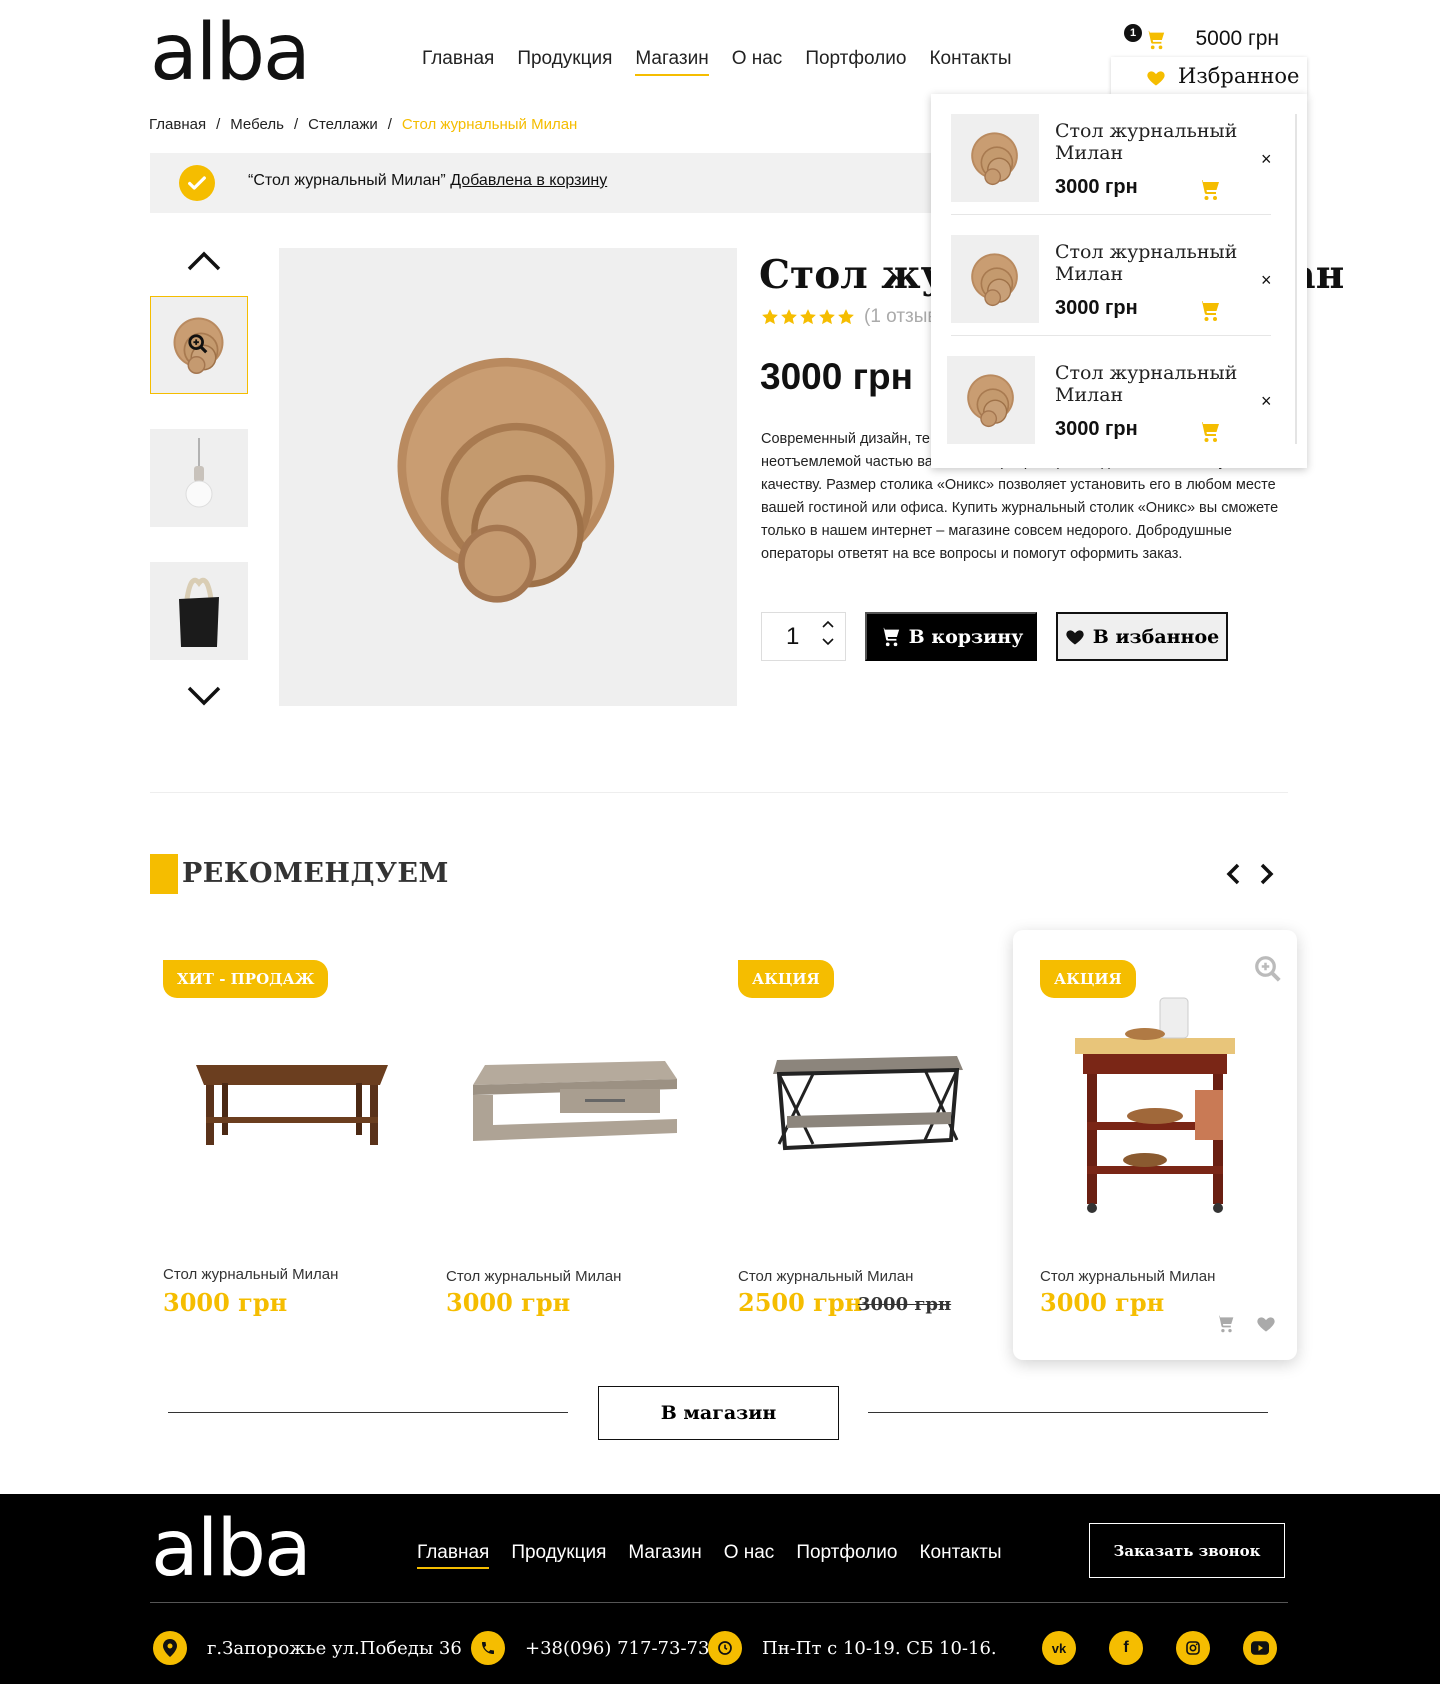 The width and height of the screenshot is (1440, 1684). Describe the element at coordinates (230, 53) in the screenshot. I see `logo: alba` at that location.